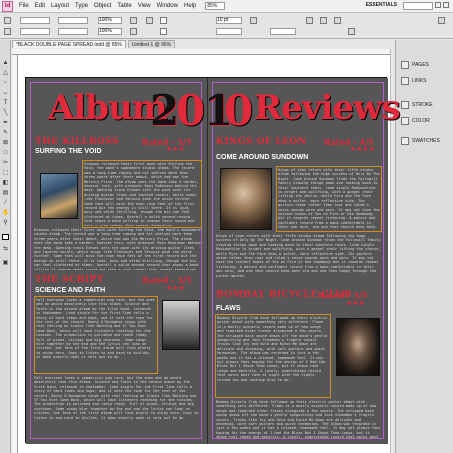 This screenshot has width=453, height=453. What do you see at coordinates (422, 105) in the screenshot?
I see `panel-stroke-label: STROKE` at bounding box center [422, 105].